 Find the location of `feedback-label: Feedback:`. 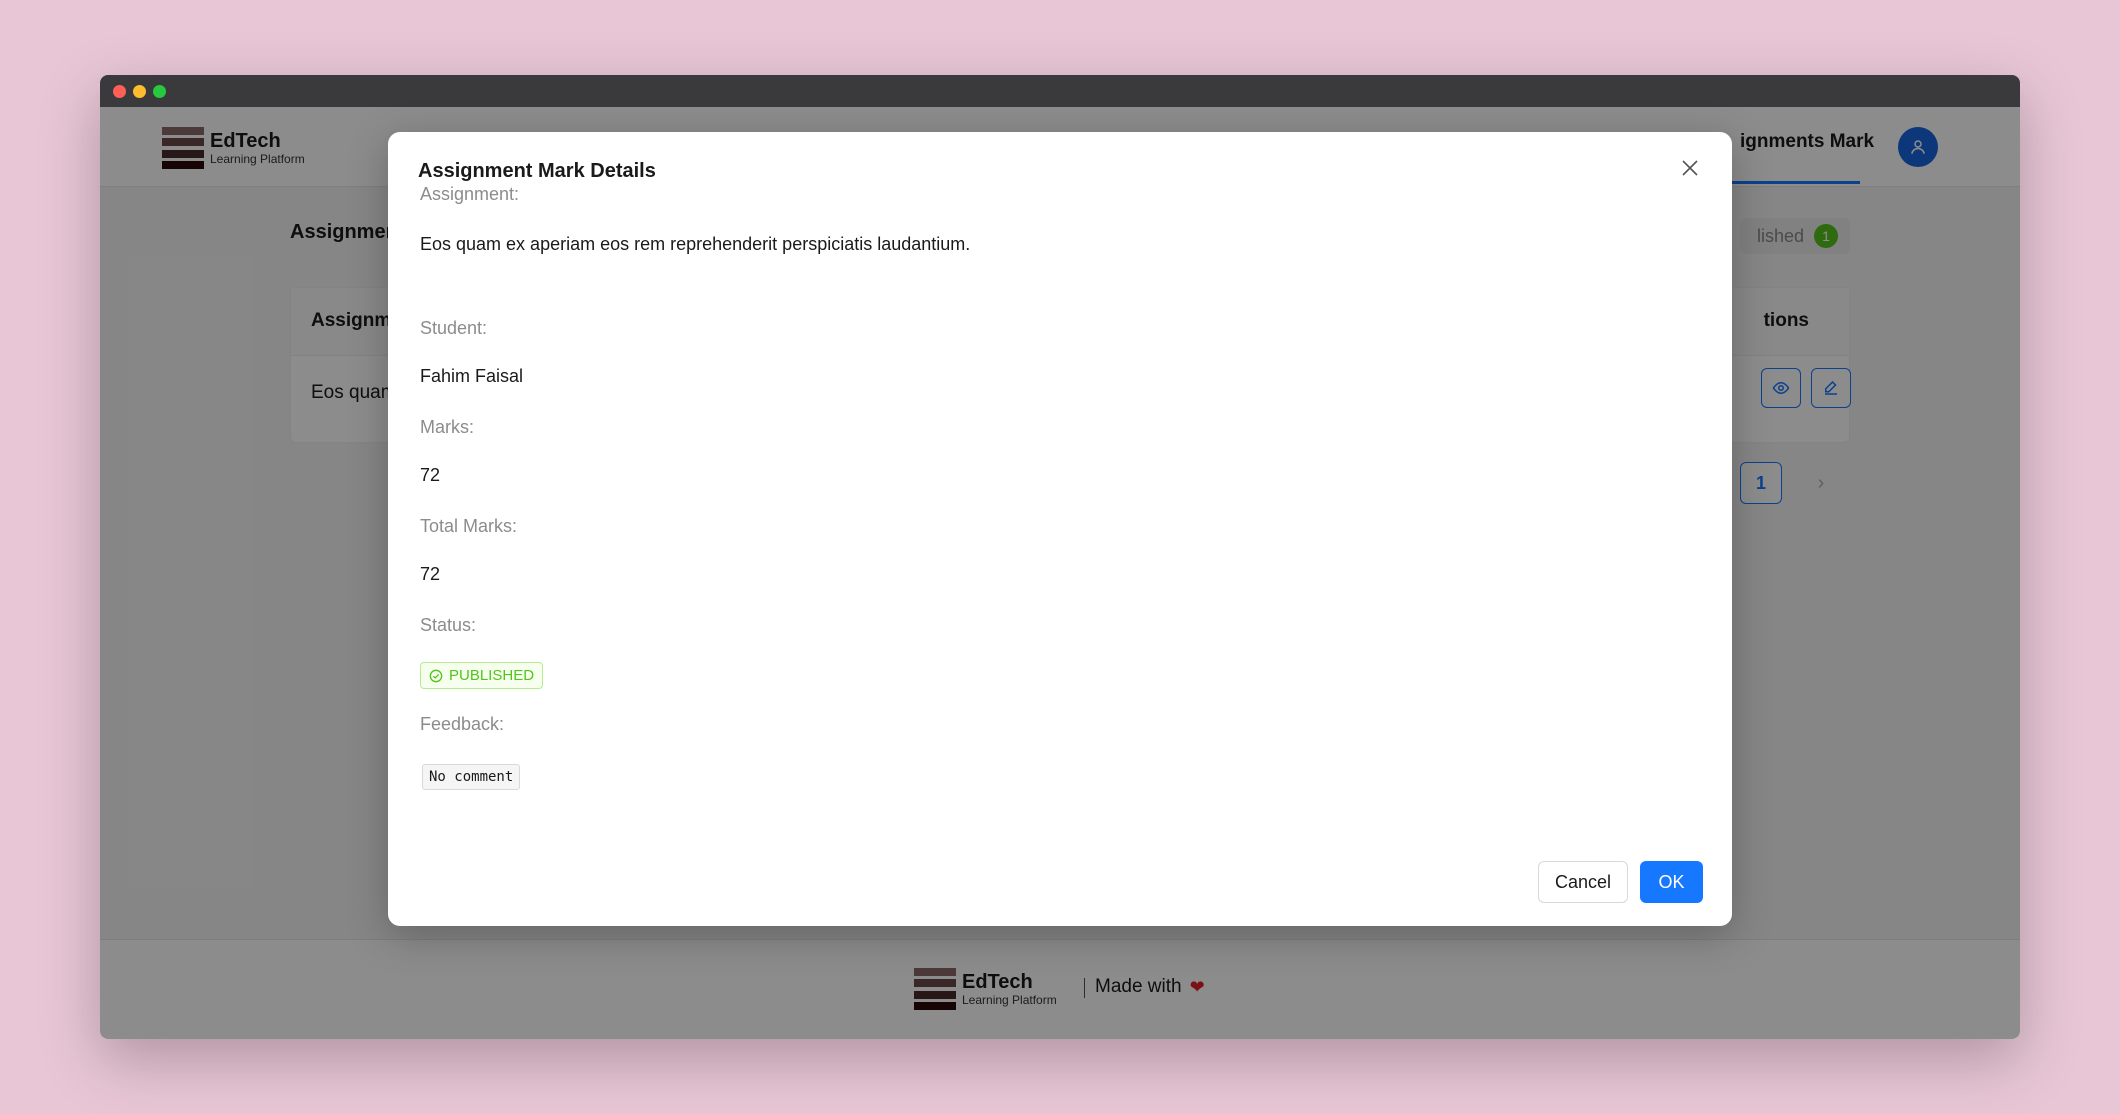

feedback-label: Feedback: is located at coordinates (462, 724).